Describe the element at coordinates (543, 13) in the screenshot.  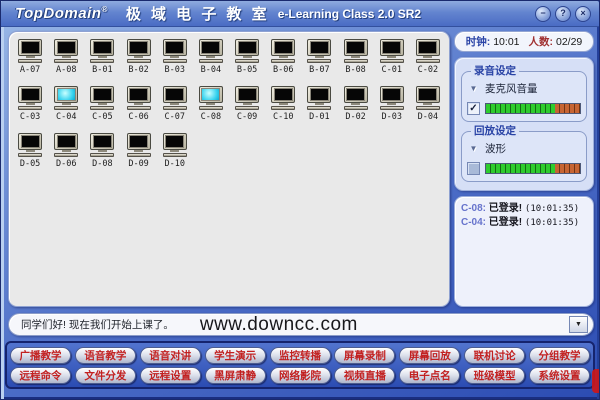
I see `minimize-button: −` at that location.